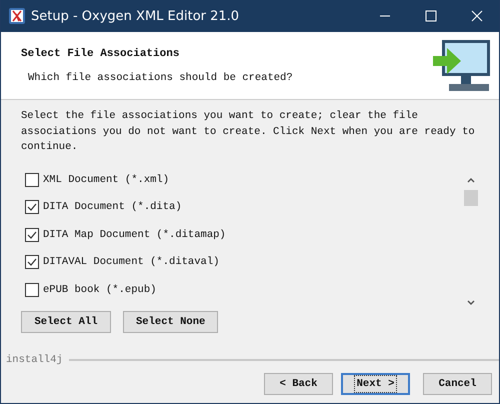 This screenshot has height=404, width=500. I want to click on brand-label: install4j, so click(34, 360).